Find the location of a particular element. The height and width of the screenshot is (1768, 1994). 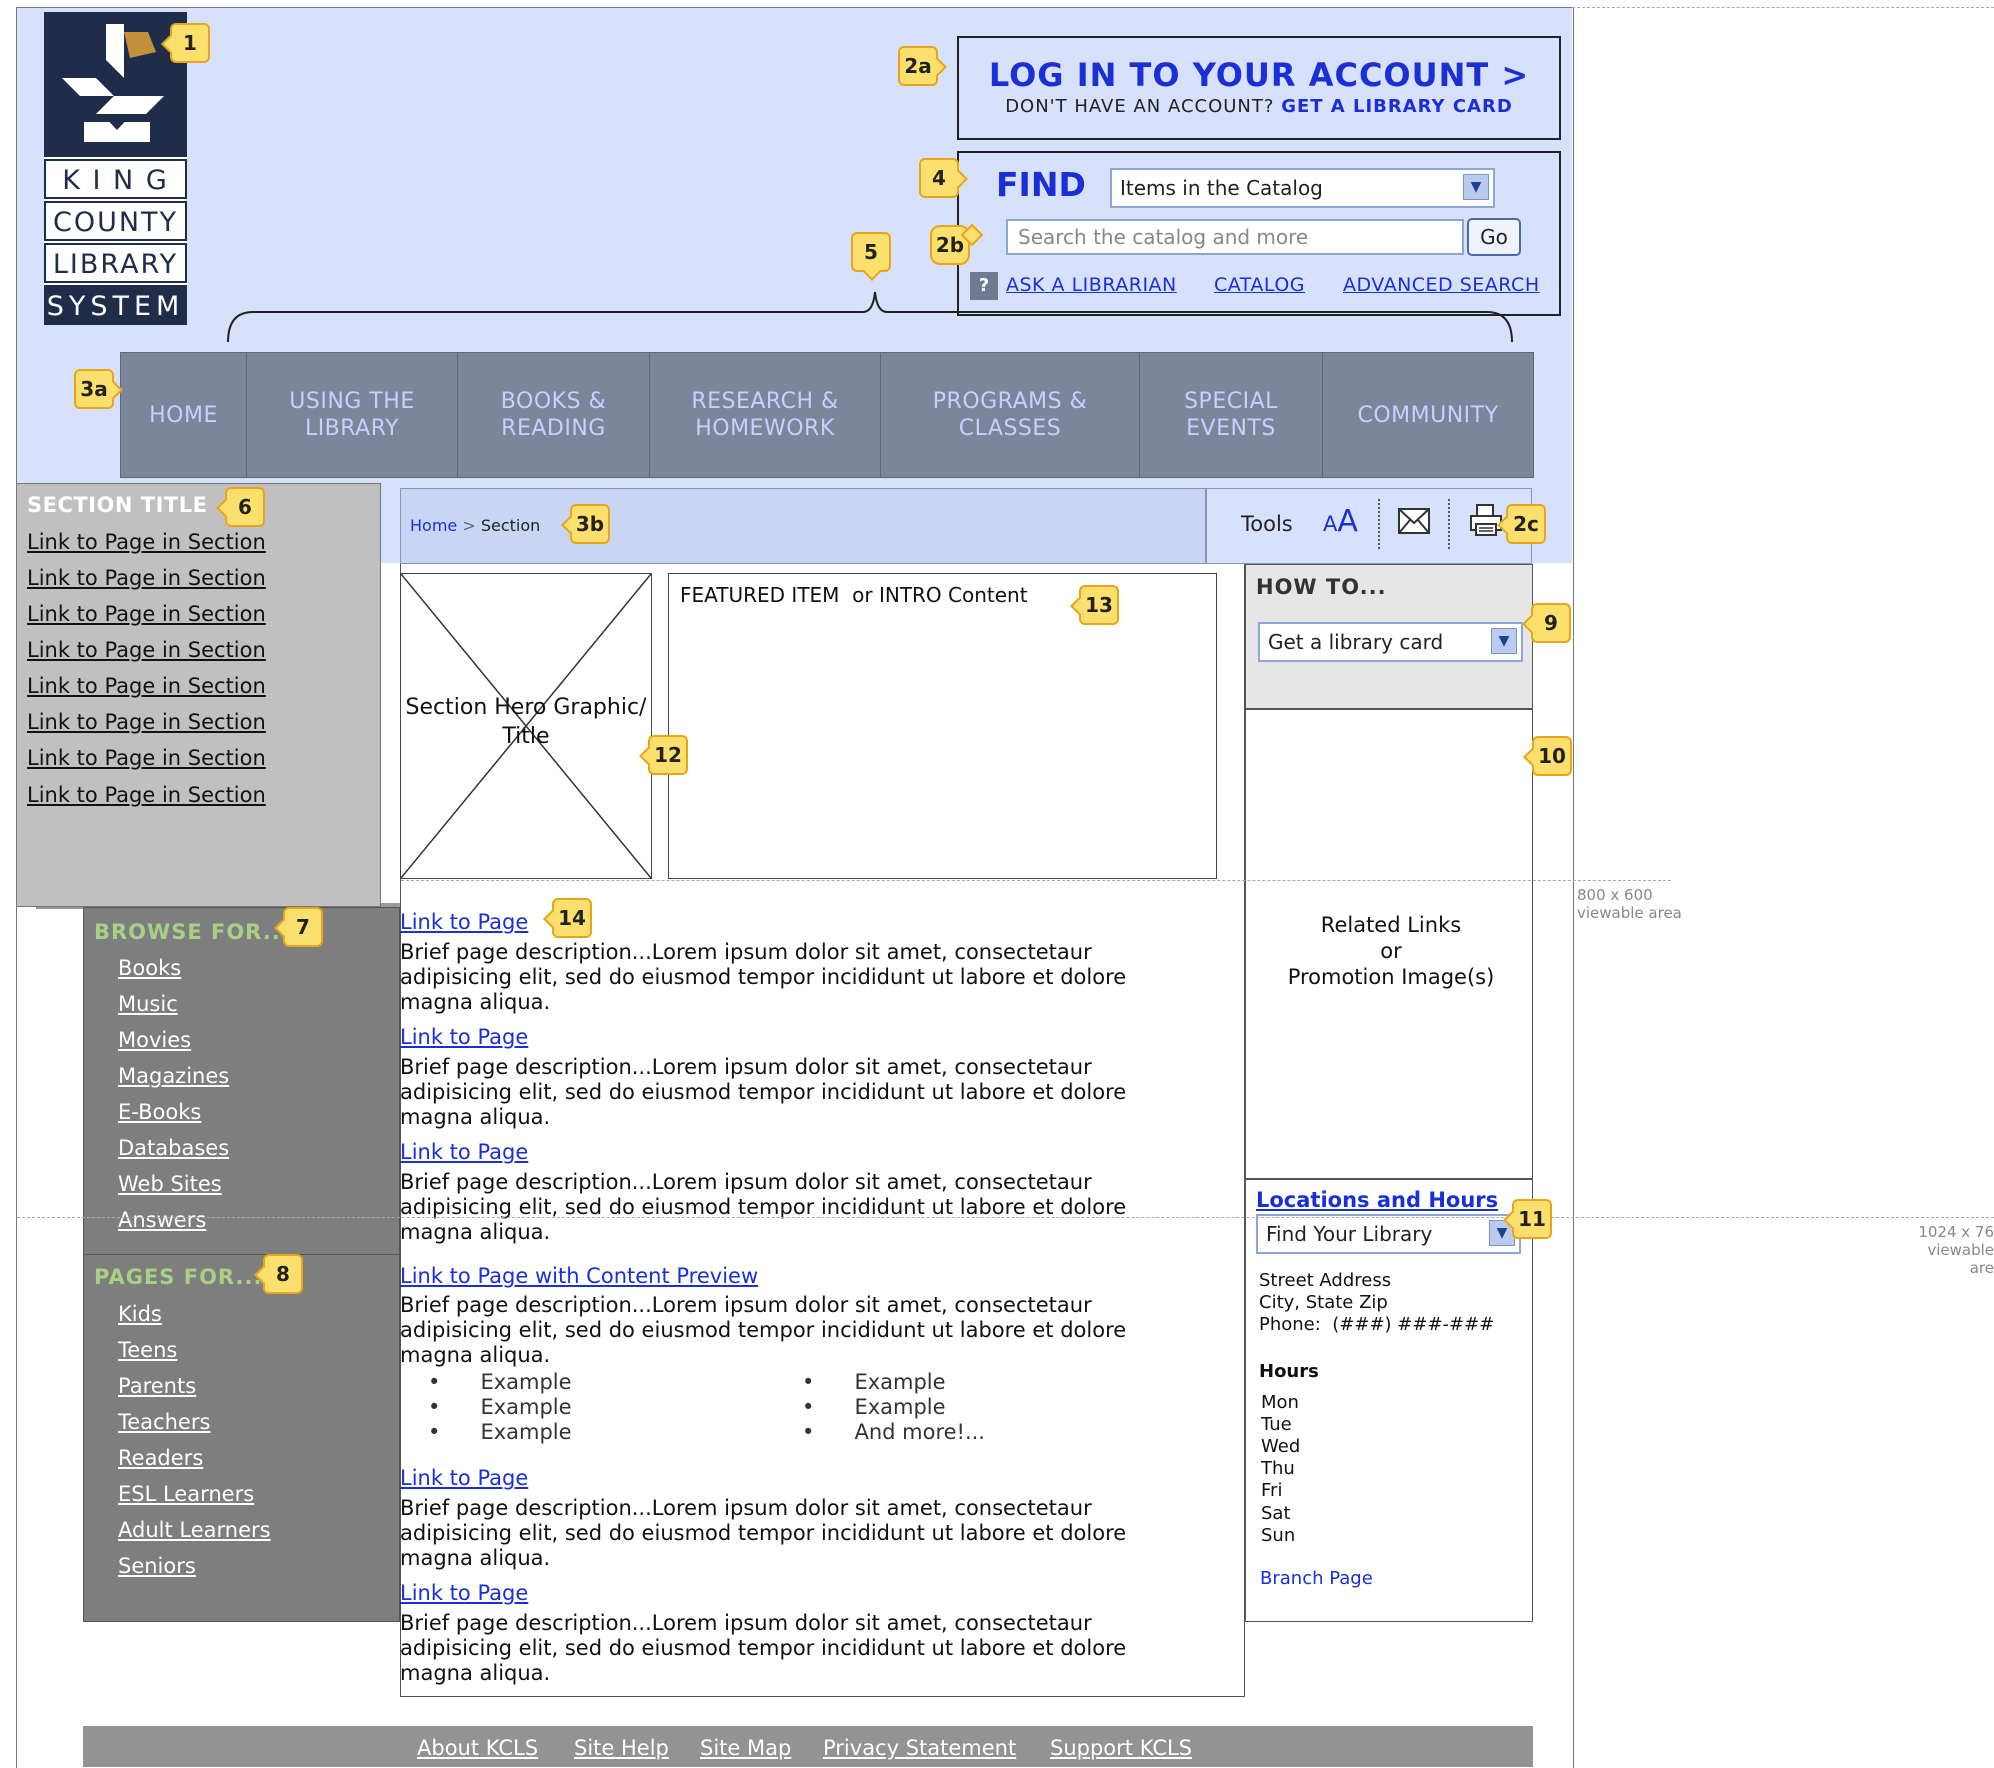

nav-research-homework: RESEARCH & HOMEWORK is located at coordinates (765, 415).